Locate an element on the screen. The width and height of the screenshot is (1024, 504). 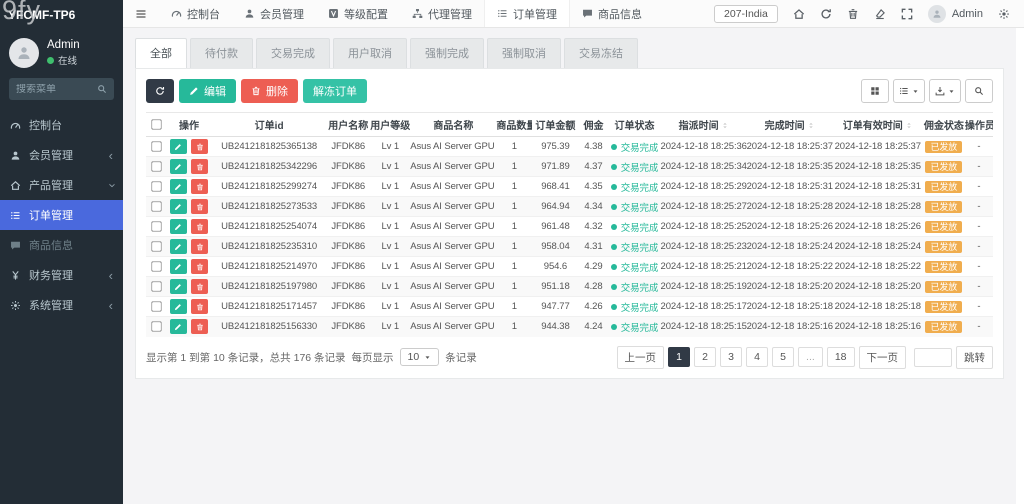
tab-4: 强制完成 is located at coordinates (447, 53).